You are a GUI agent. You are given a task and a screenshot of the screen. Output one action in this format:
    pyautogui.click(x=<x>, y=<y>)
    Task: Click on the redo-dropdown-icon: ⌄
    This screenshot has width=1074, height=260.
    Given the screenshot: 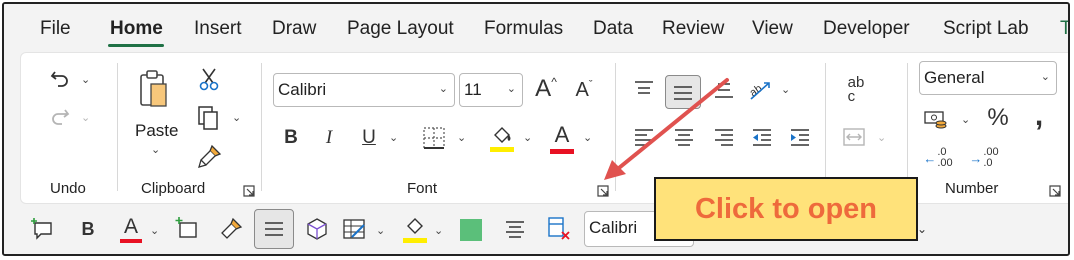 What is the action you would take?
    pyautogui.click(x=85, y=117)
    